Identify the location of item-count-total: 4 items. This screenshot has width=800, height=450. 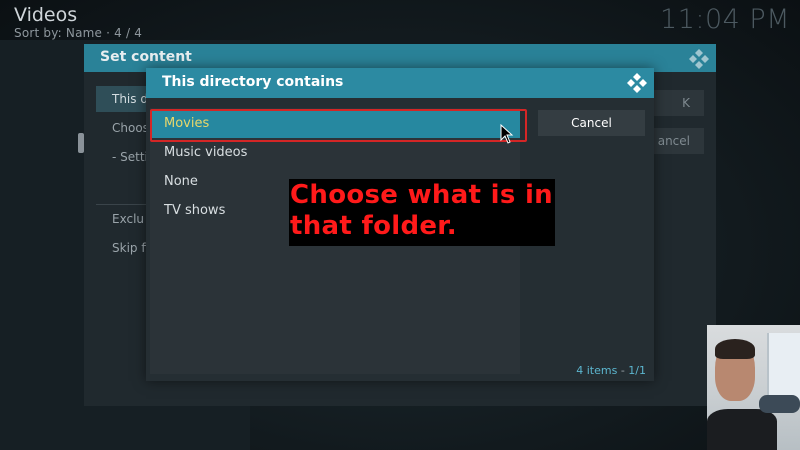
(597, 370).